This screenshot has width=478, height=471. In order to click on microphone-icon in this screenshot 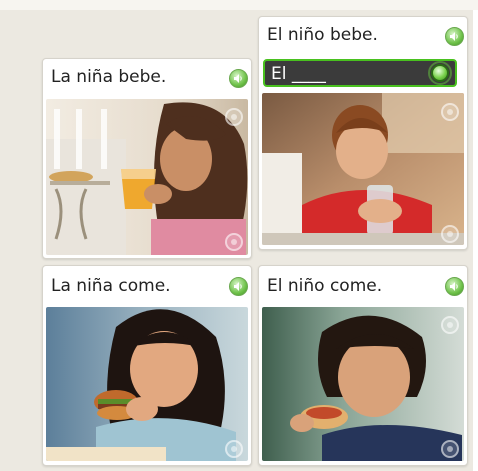, I will do `click(440, 73)`.